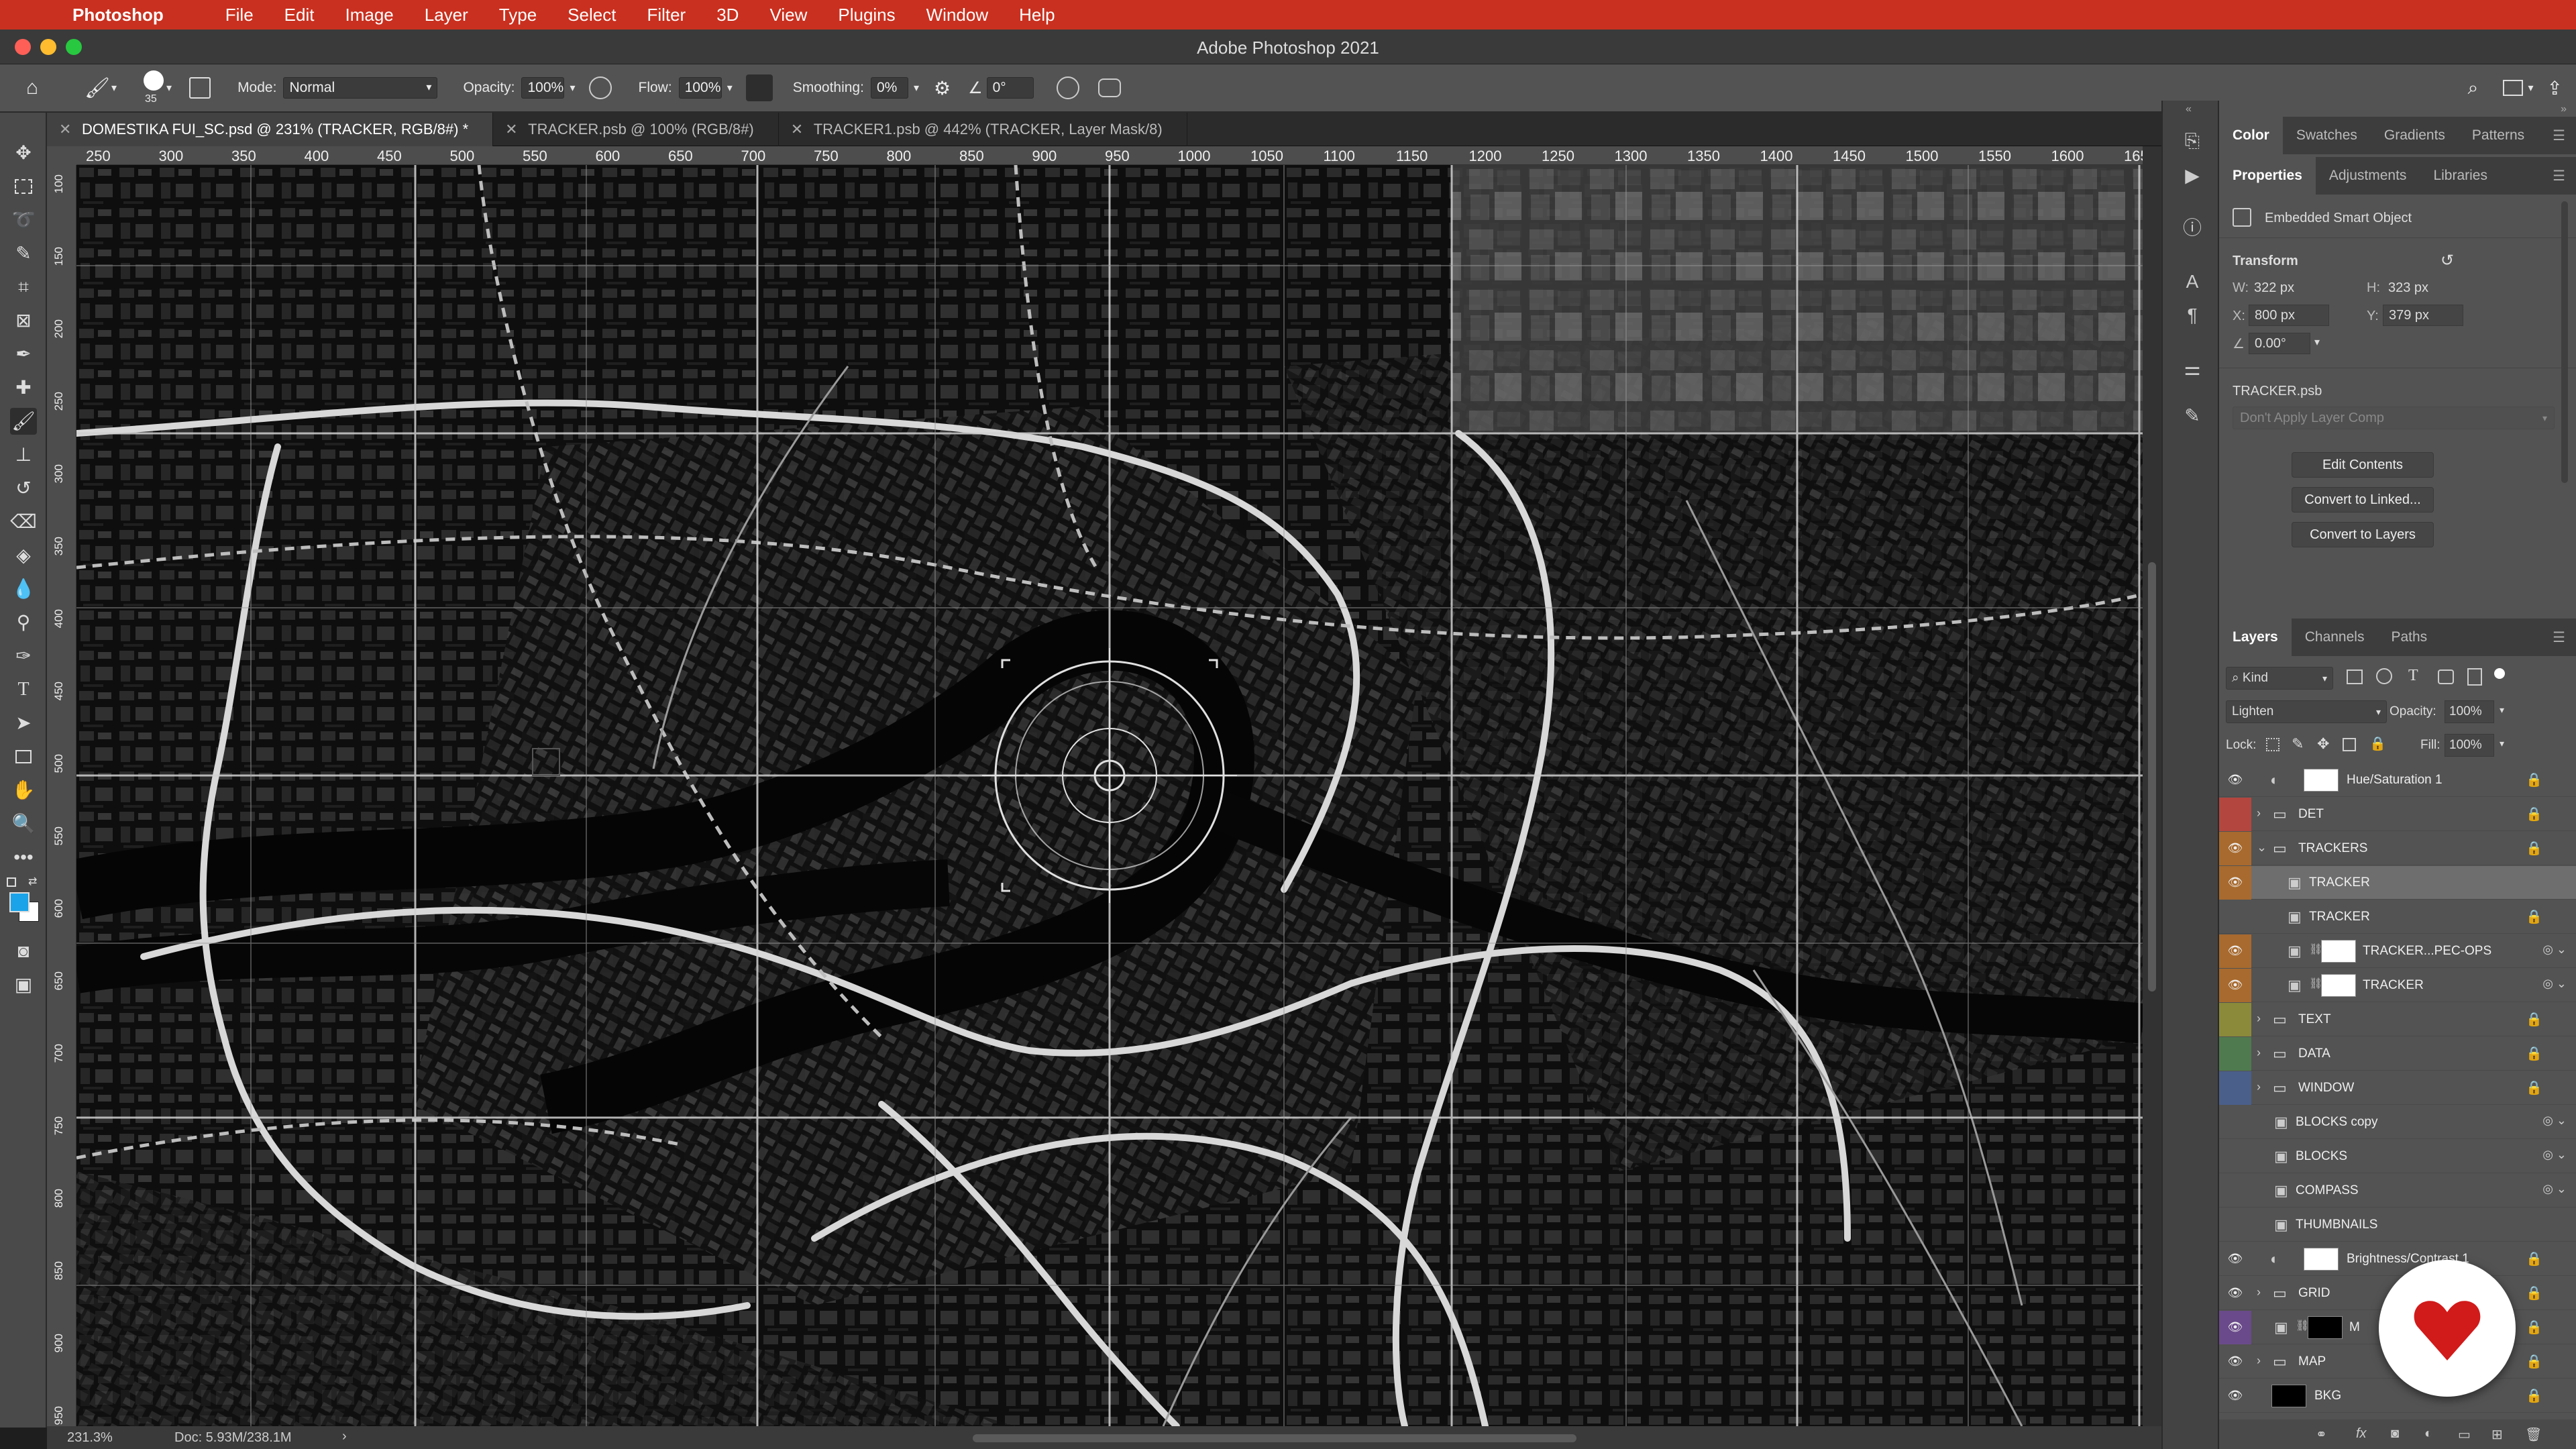 This screenshot has height=1449, width=2576. I want to click on menu-layer: Layer, so click(446, 15).